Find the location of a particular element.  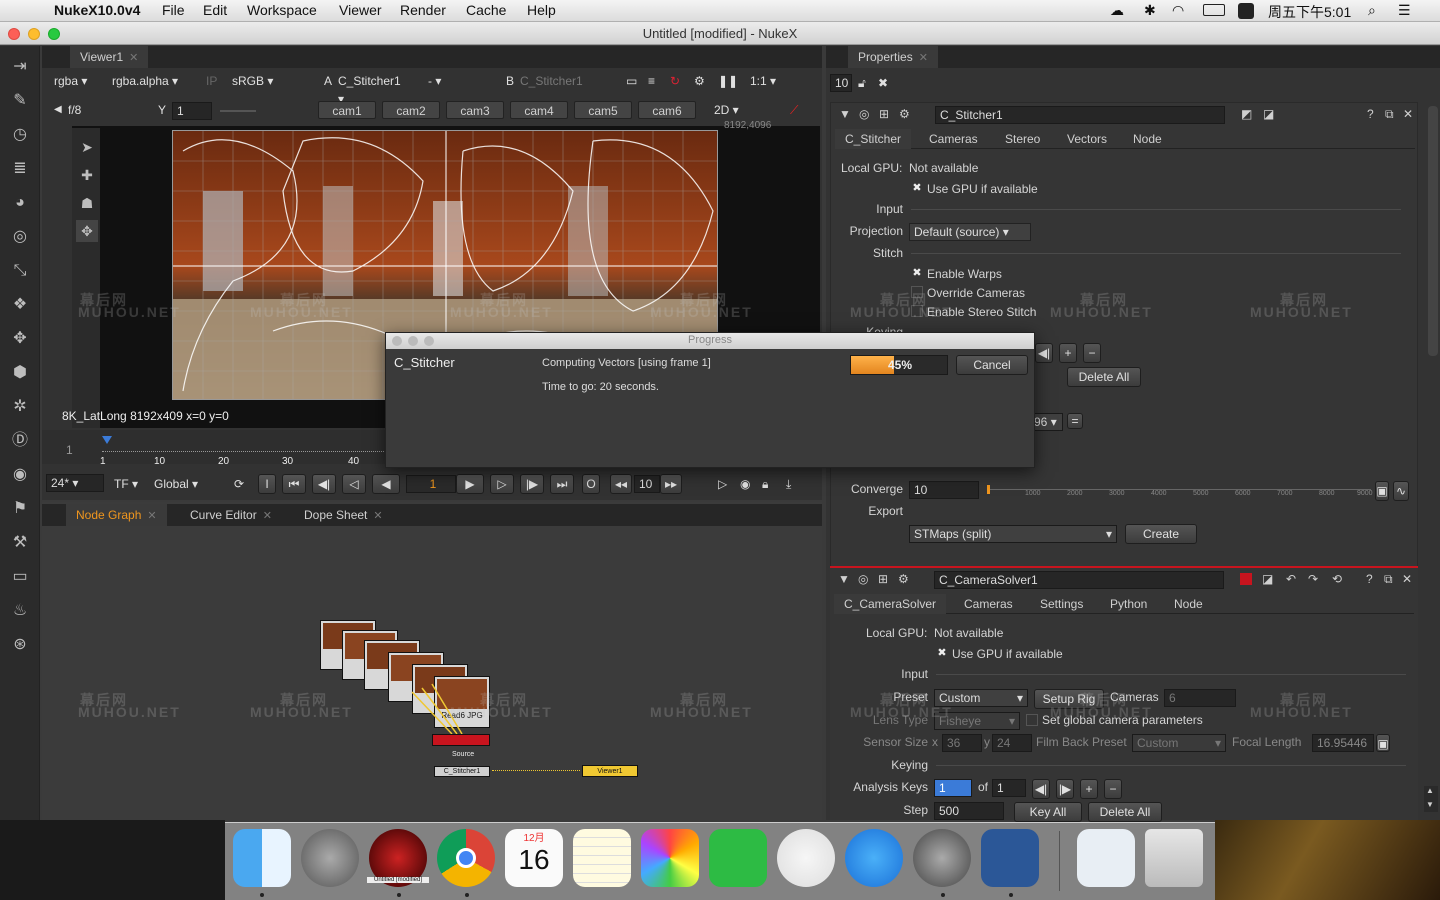

of-field: 1 is located at coordinates (1009, 788).